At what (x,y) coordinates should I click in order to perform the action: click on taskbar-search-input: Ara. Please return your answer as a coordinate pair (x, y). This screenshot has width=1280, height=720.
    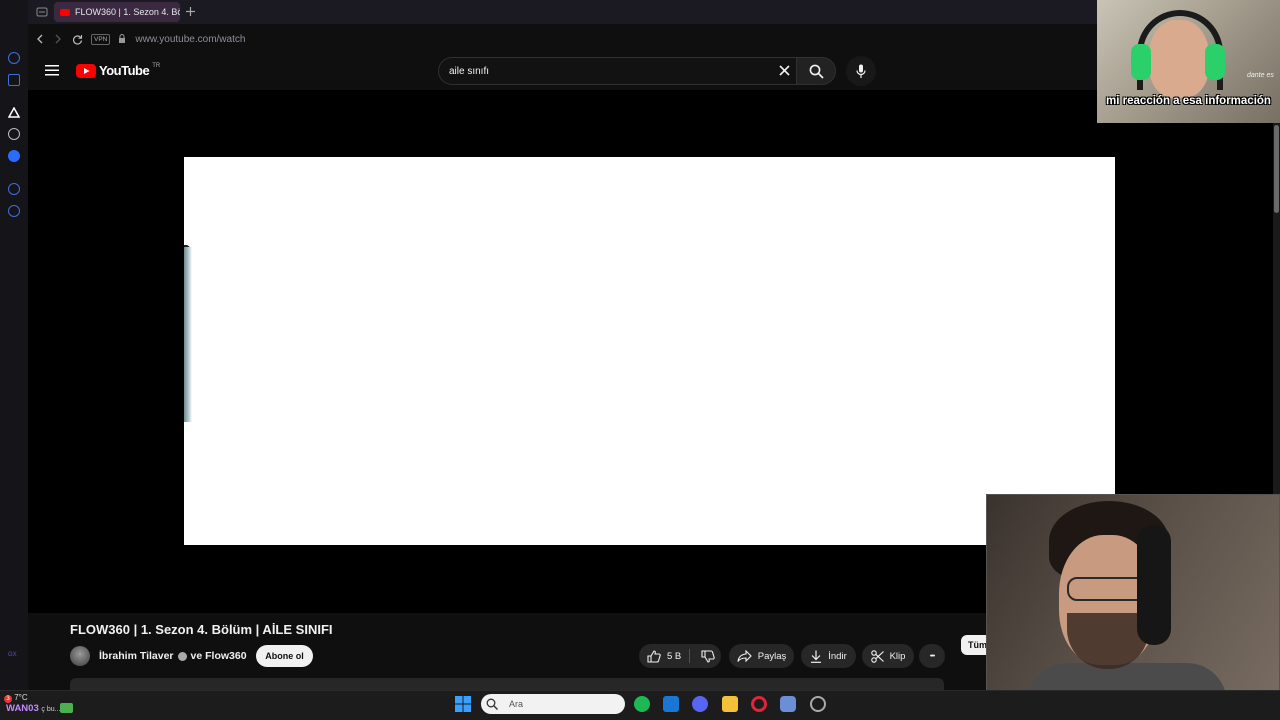
    Looking at the image, I should click on (553, 704).